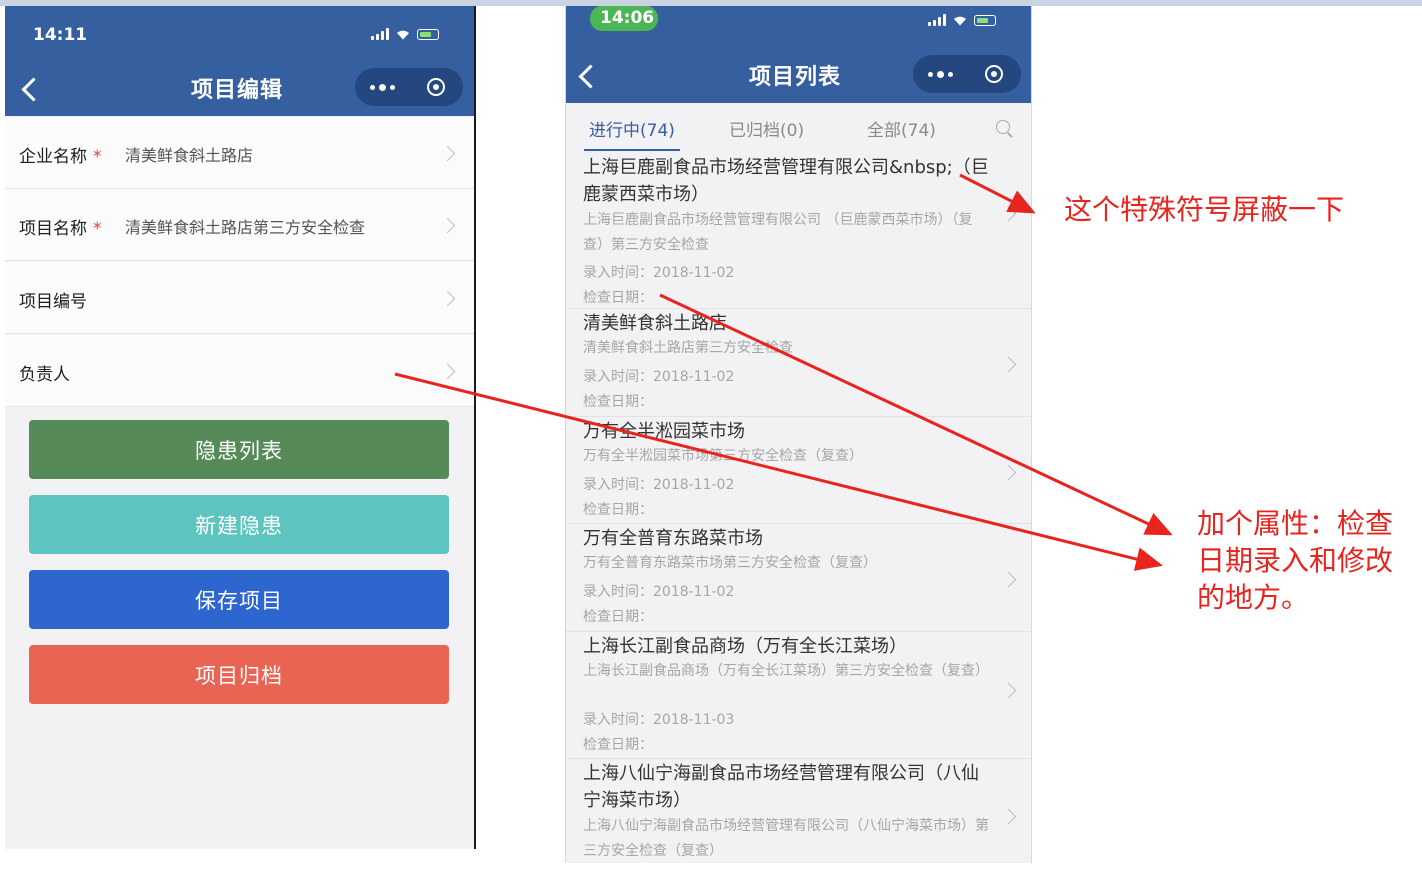 This screenshot has width=1422, height=869. I want to click on item-entry-time: 录入时间：2018-11-03, so click(659, 720).